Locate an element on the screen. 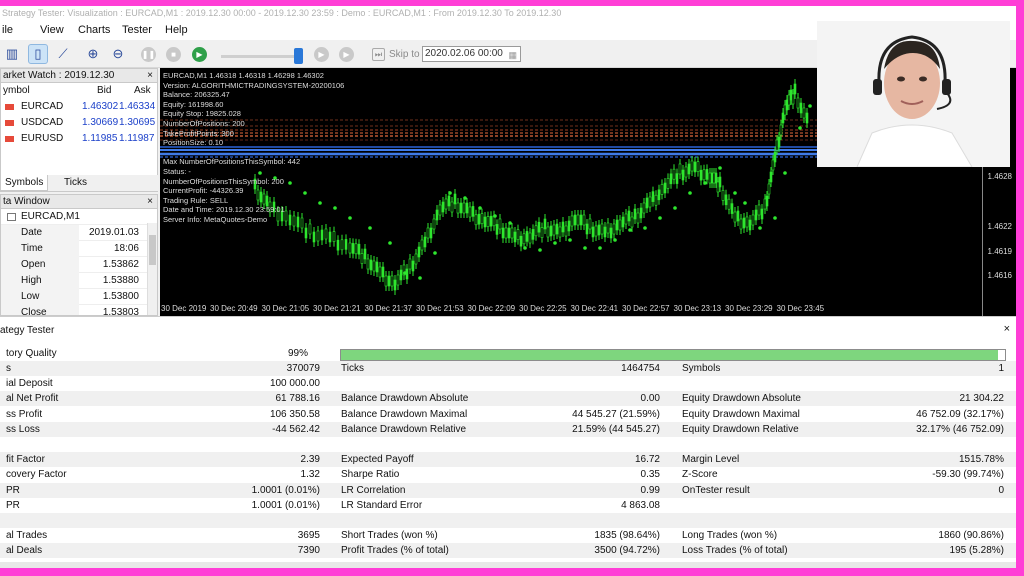 The height and width of the screenshot is (576, 1024). skip-end-button: ▶ is located at coordinates (346, 54).